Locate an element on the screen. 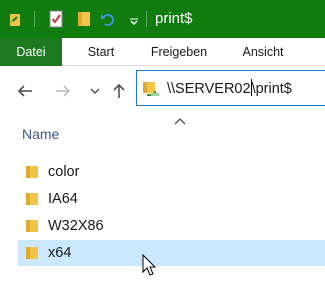 Image resolution: width=325 pixels, height=291 pixels. address-path-share: \print$ is located at coordinates (271, 89).